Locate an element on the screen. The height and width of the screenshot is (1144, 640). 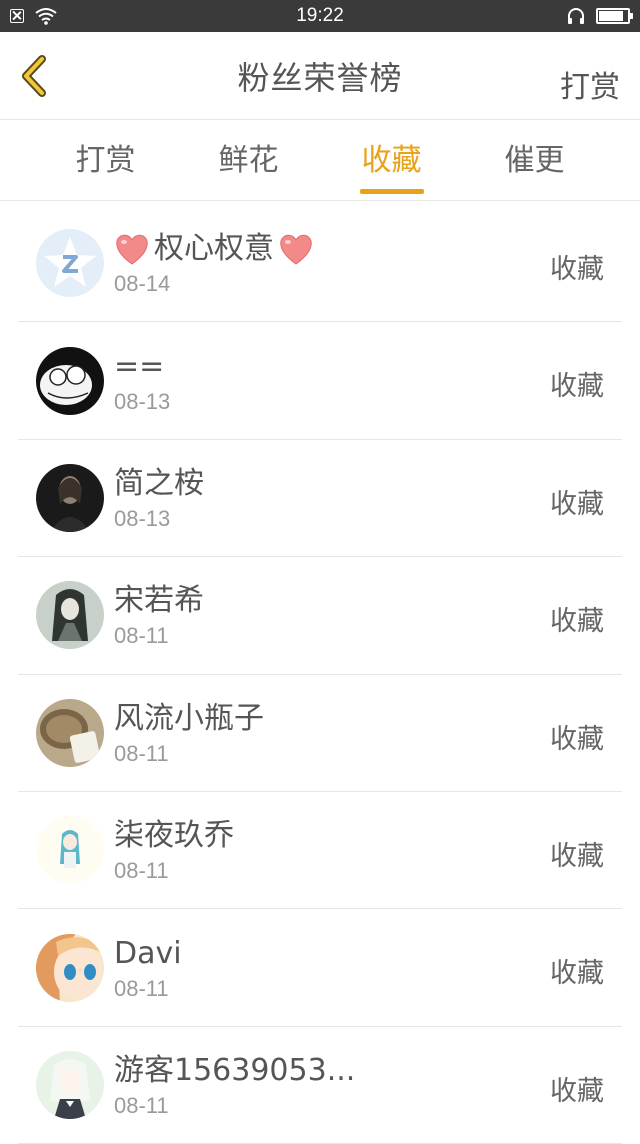
top-app-bar: 粉丝荣誉榜 打赏 is located at coordinates (320, 76).